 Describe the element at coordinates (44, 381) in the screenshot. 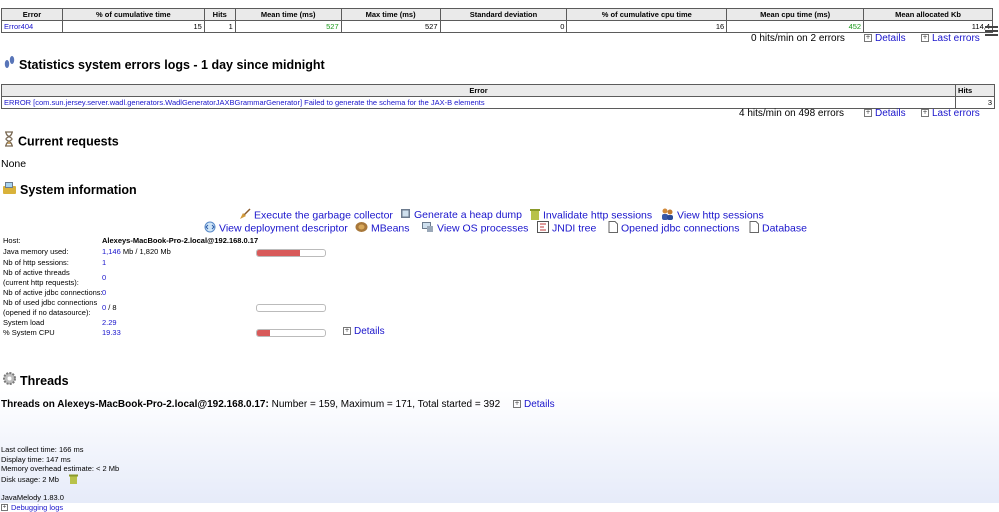

I see `section-title: Threads` at that location.